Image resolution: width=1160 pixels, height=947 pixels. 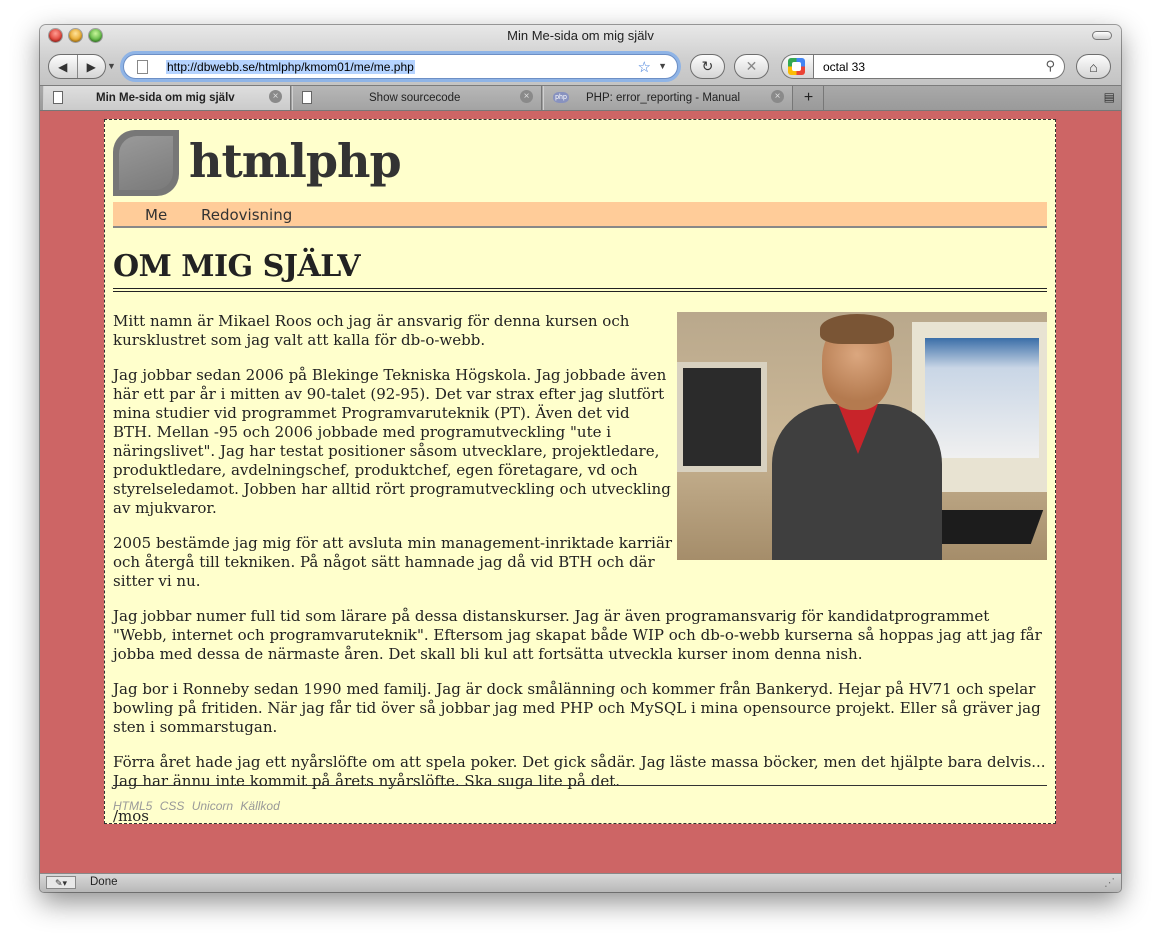 What do you see at coordinates (142, 67) in the screenshot?
I see `page-icon` at bounding box center [142, 67].